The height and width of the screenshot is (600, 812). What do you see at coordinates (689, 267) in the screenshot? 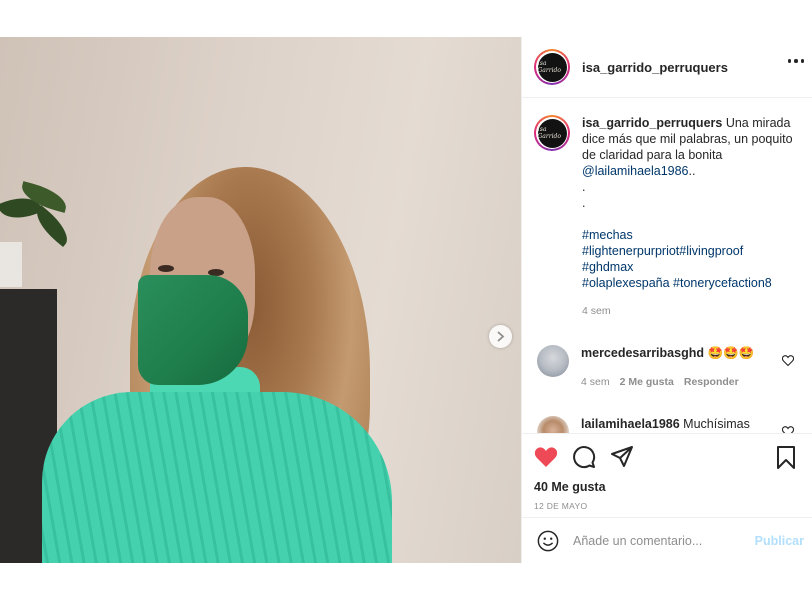
I see `hashtag-link: #ghdmax` at bounding box center [689, 267].